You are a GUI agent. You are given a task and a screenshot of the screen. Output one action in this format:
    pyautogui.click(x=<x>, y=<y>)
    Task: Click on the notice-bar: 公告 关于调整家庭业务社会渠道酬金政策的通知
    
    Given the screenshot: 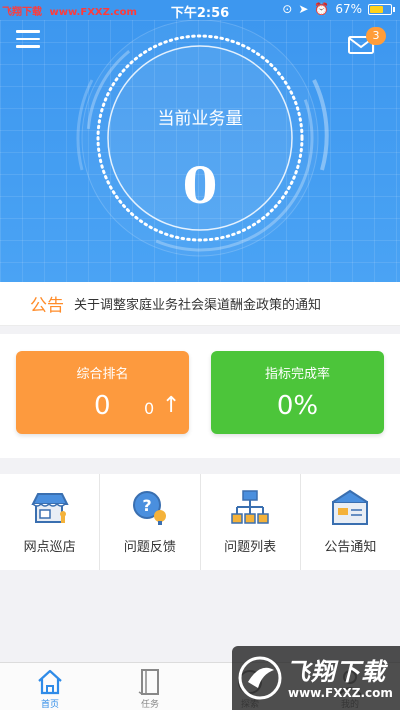 What is the action you would take?
    pyautogui.click(x=200, y=304)
    